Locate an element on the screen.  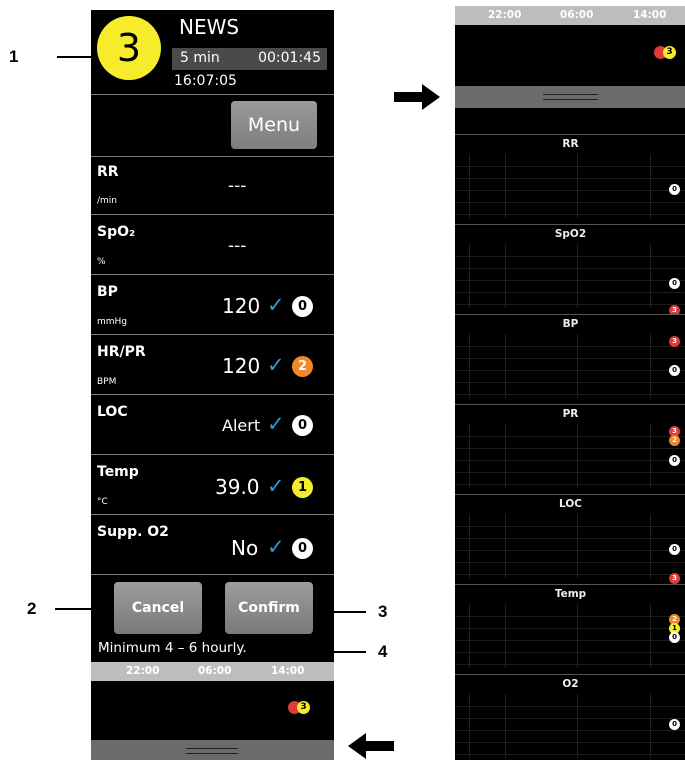
rr-unit: /min is located at coordinates (107, 201).